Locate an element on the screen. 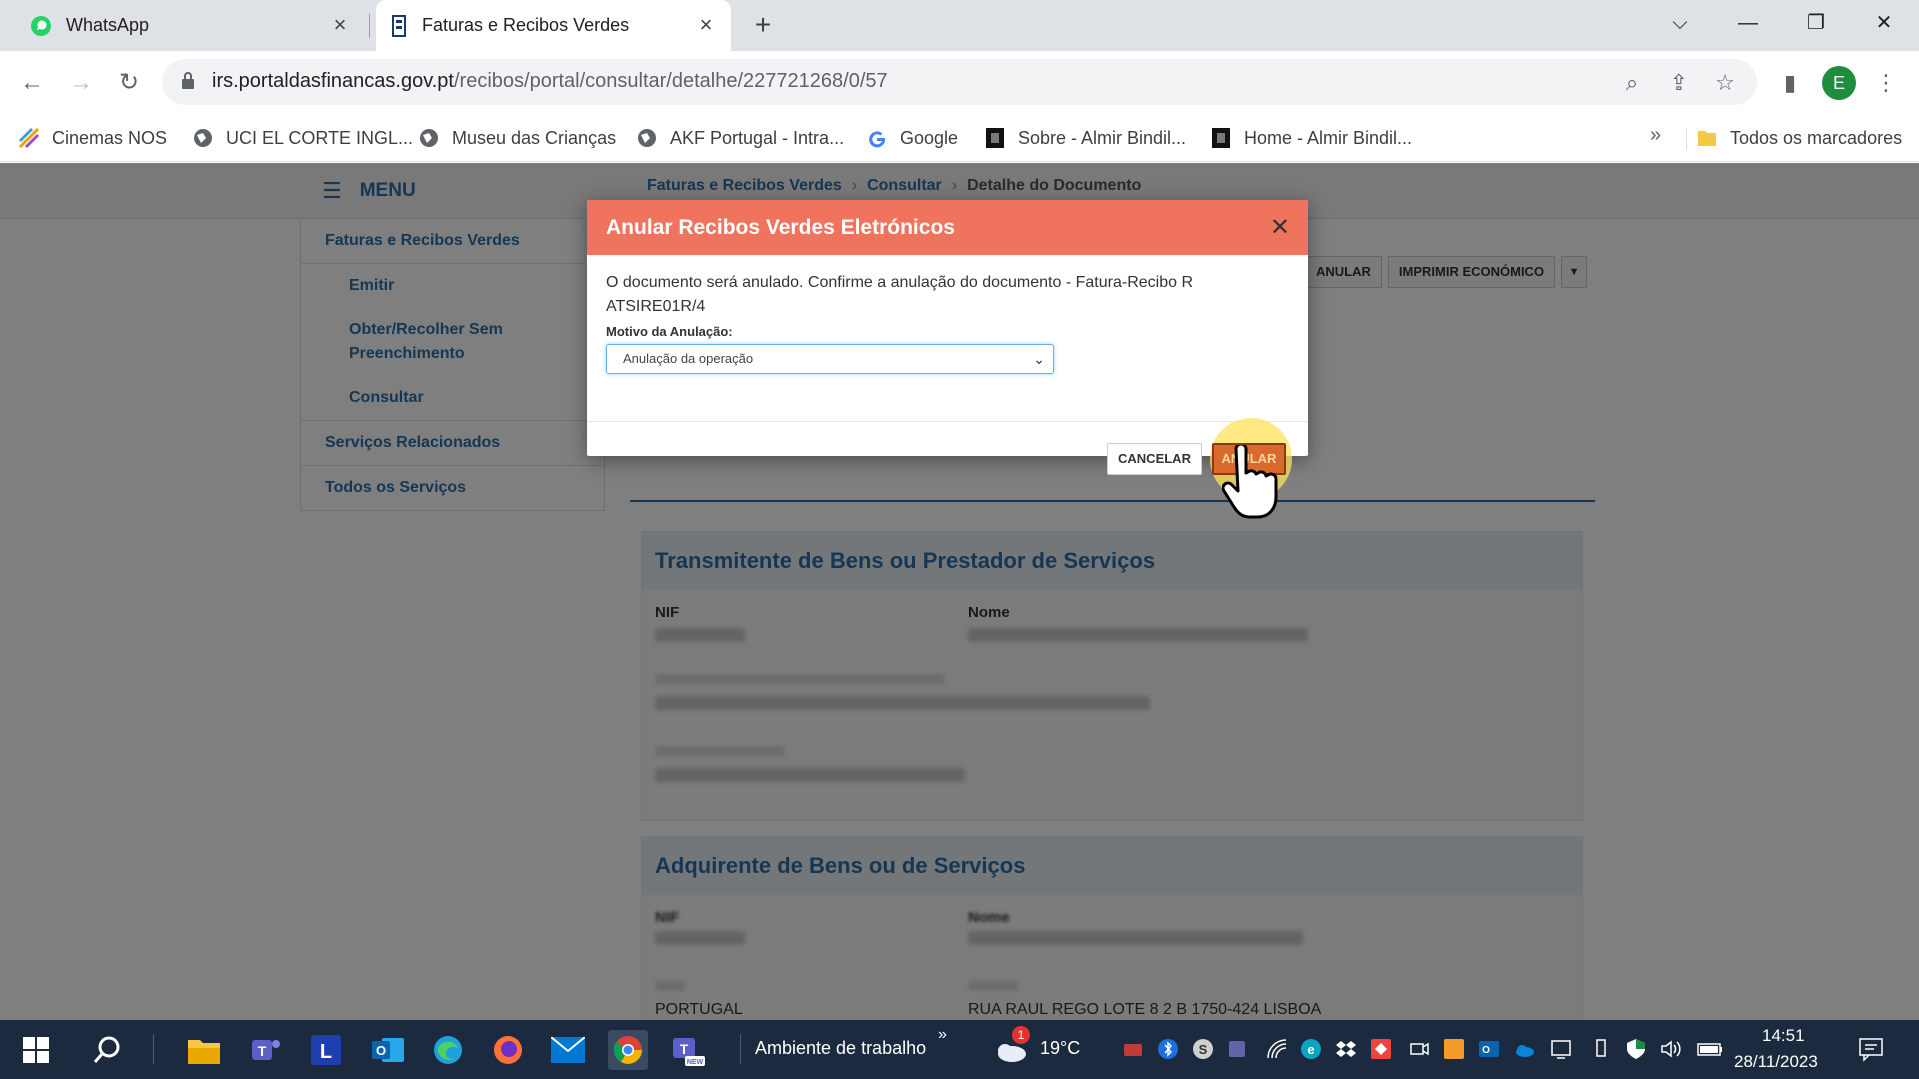  edge-tray-icon: e is located at coordinates (1311, 1049).